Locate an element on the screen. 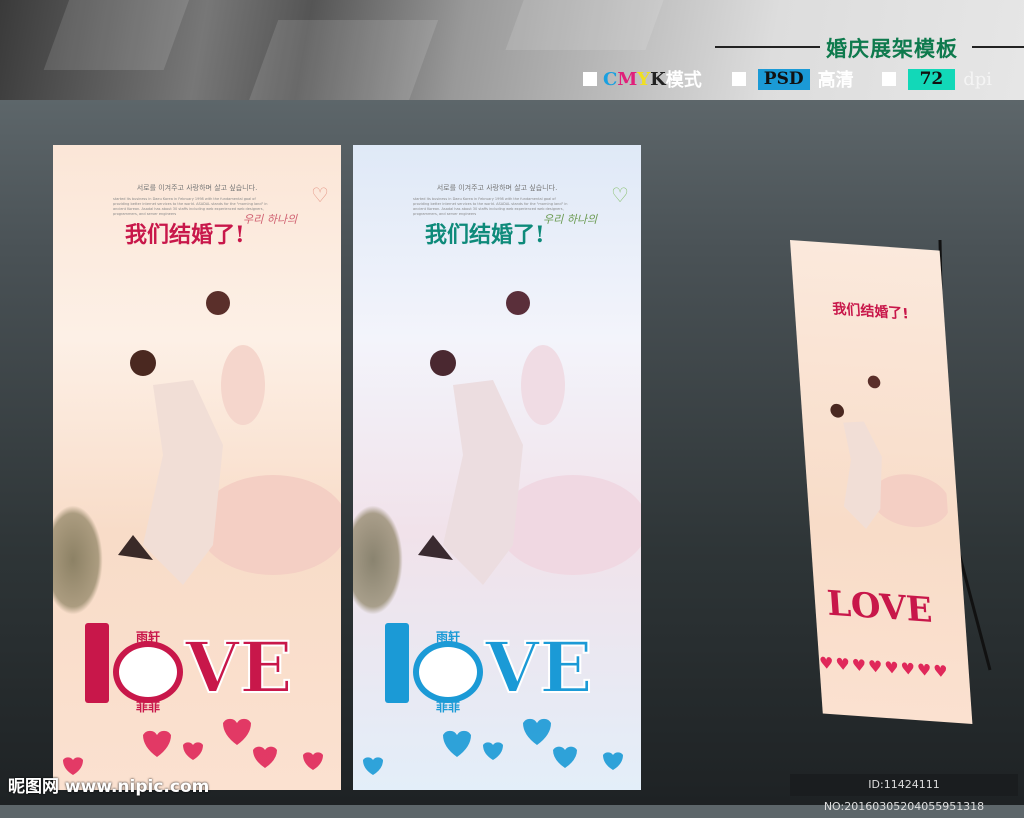 The height and width of the screenshot is (818, 1024). hearts-decoration is located at coordinates (493, 746).